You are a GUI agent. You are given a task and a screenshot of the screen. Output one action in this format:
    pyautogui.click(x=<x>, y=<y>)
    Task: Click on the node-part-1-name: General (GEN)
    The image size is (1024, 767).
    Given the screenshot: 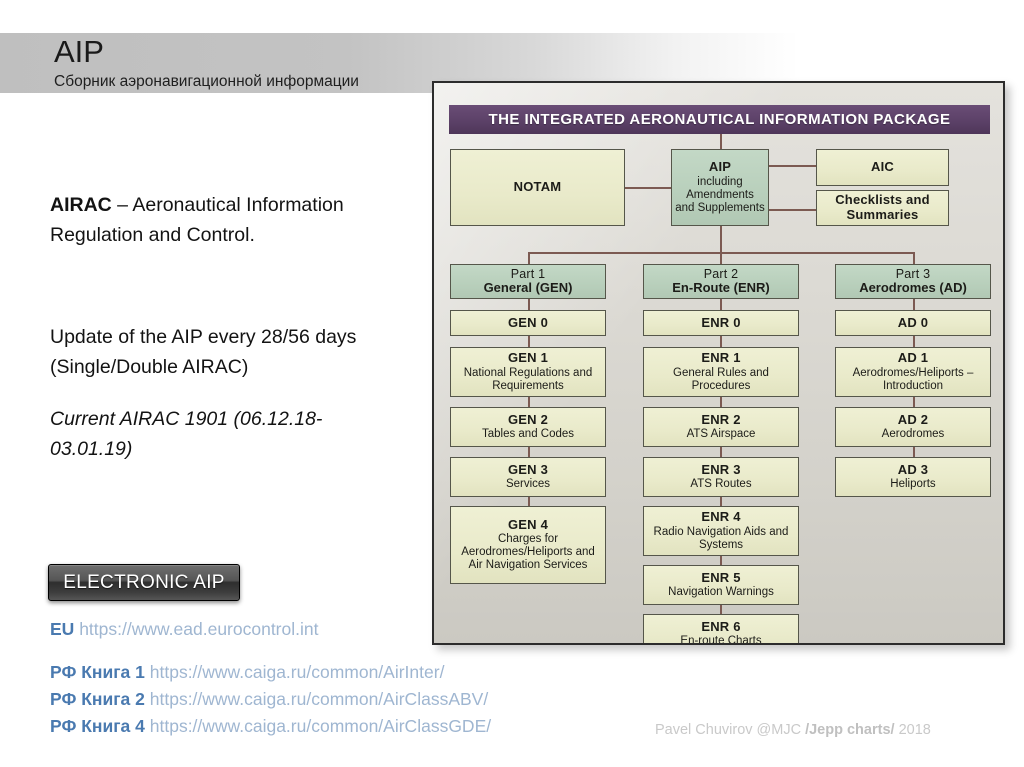 What is the action you would take?
    pyautogui.click(x=528, y=288)
    